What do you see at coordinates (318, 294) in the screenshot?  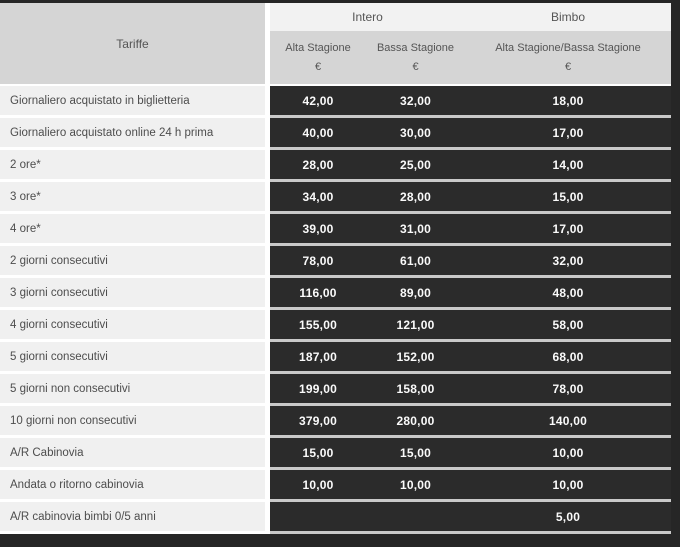 I see `price-cell: 116,00` at bounding box center [318, 294].